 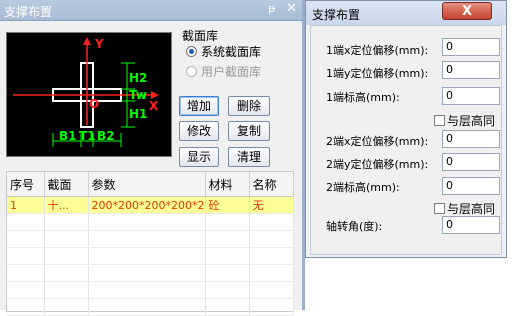 What do you see at coordinates (26, 205) in the screenshot?
I see `cell-no: 1` at bounding box center [26, 205].